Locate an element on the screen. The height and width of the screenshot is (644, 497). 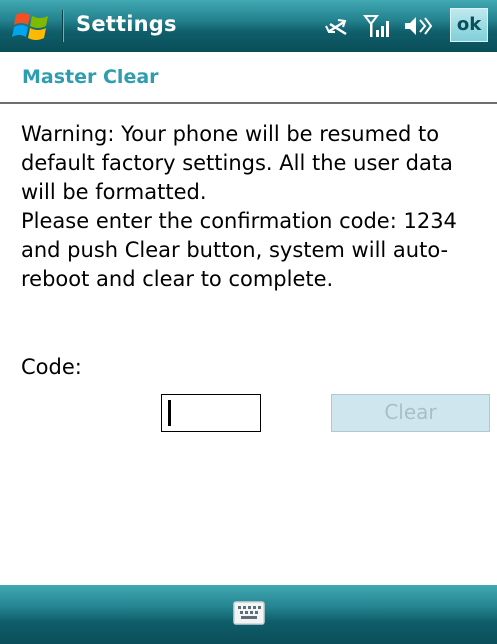
keyboard-icon is located at coordinates (249, 613).